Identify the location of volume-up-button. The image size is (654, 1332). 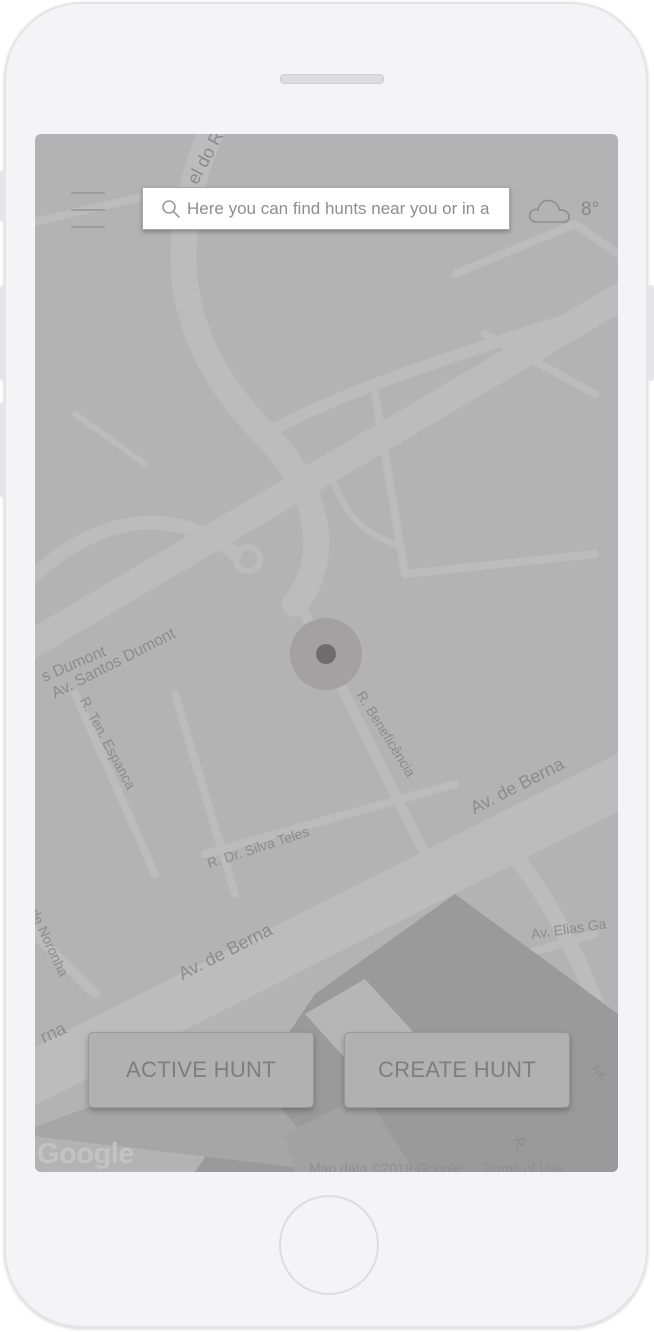
(3, 333).